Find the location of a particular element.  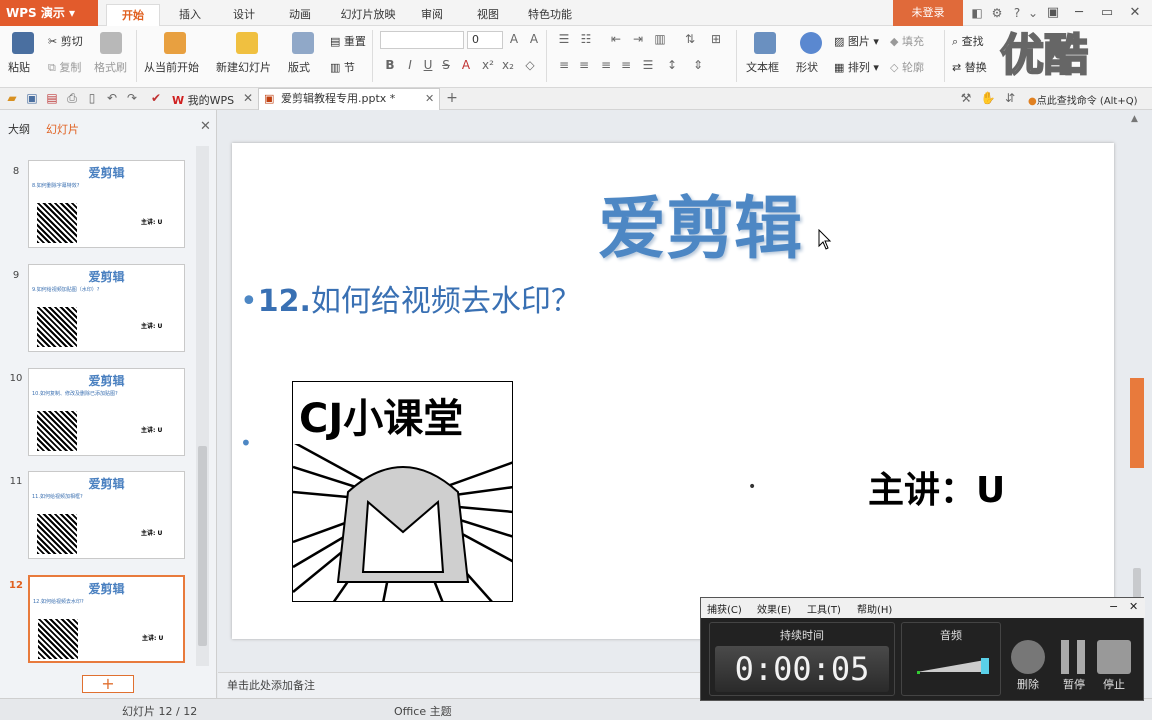

outline-tab: 大纲 is located at coordinates (19, 129).